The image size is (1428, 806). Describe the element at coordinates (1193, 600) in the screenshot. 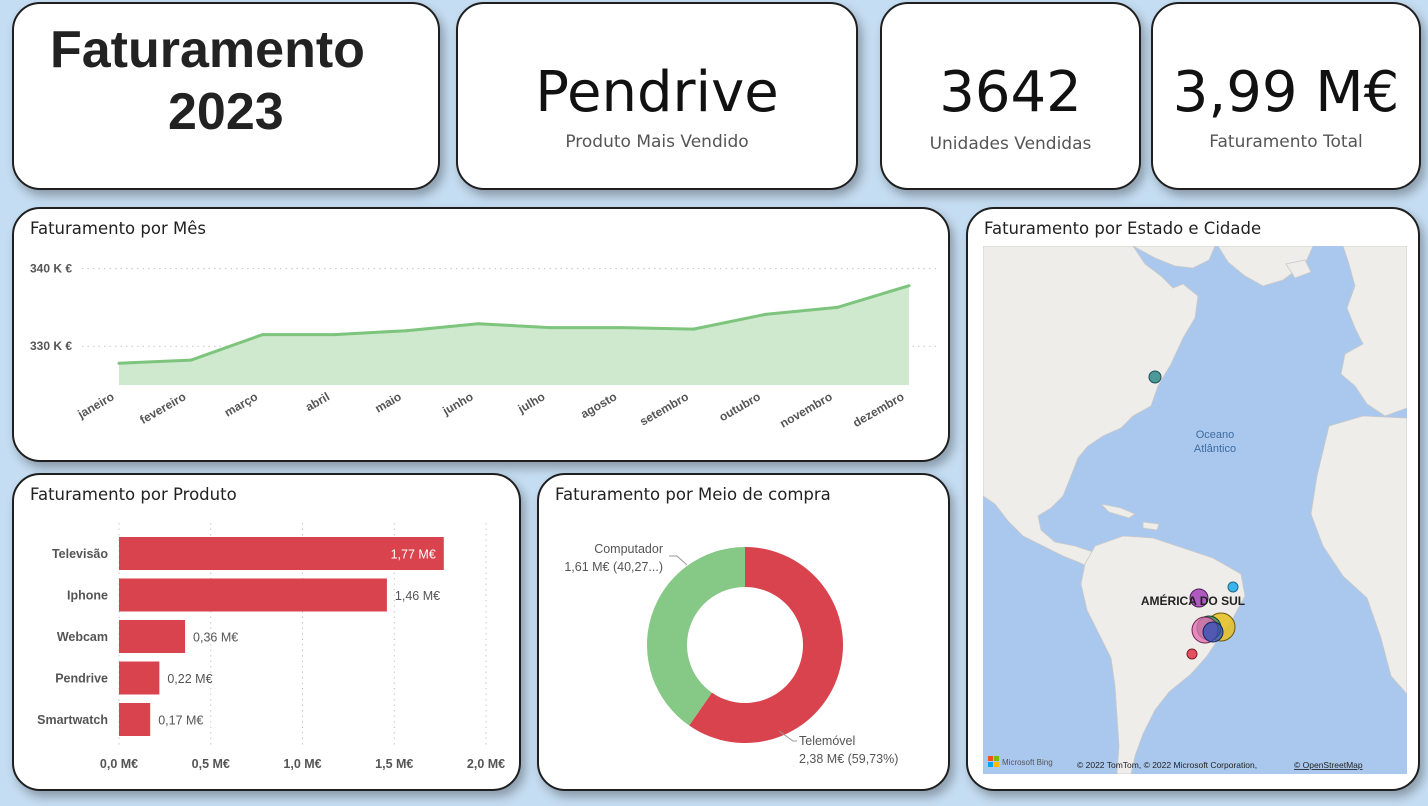

I see `region-label: AMÉRICA DO SUL` at that location.